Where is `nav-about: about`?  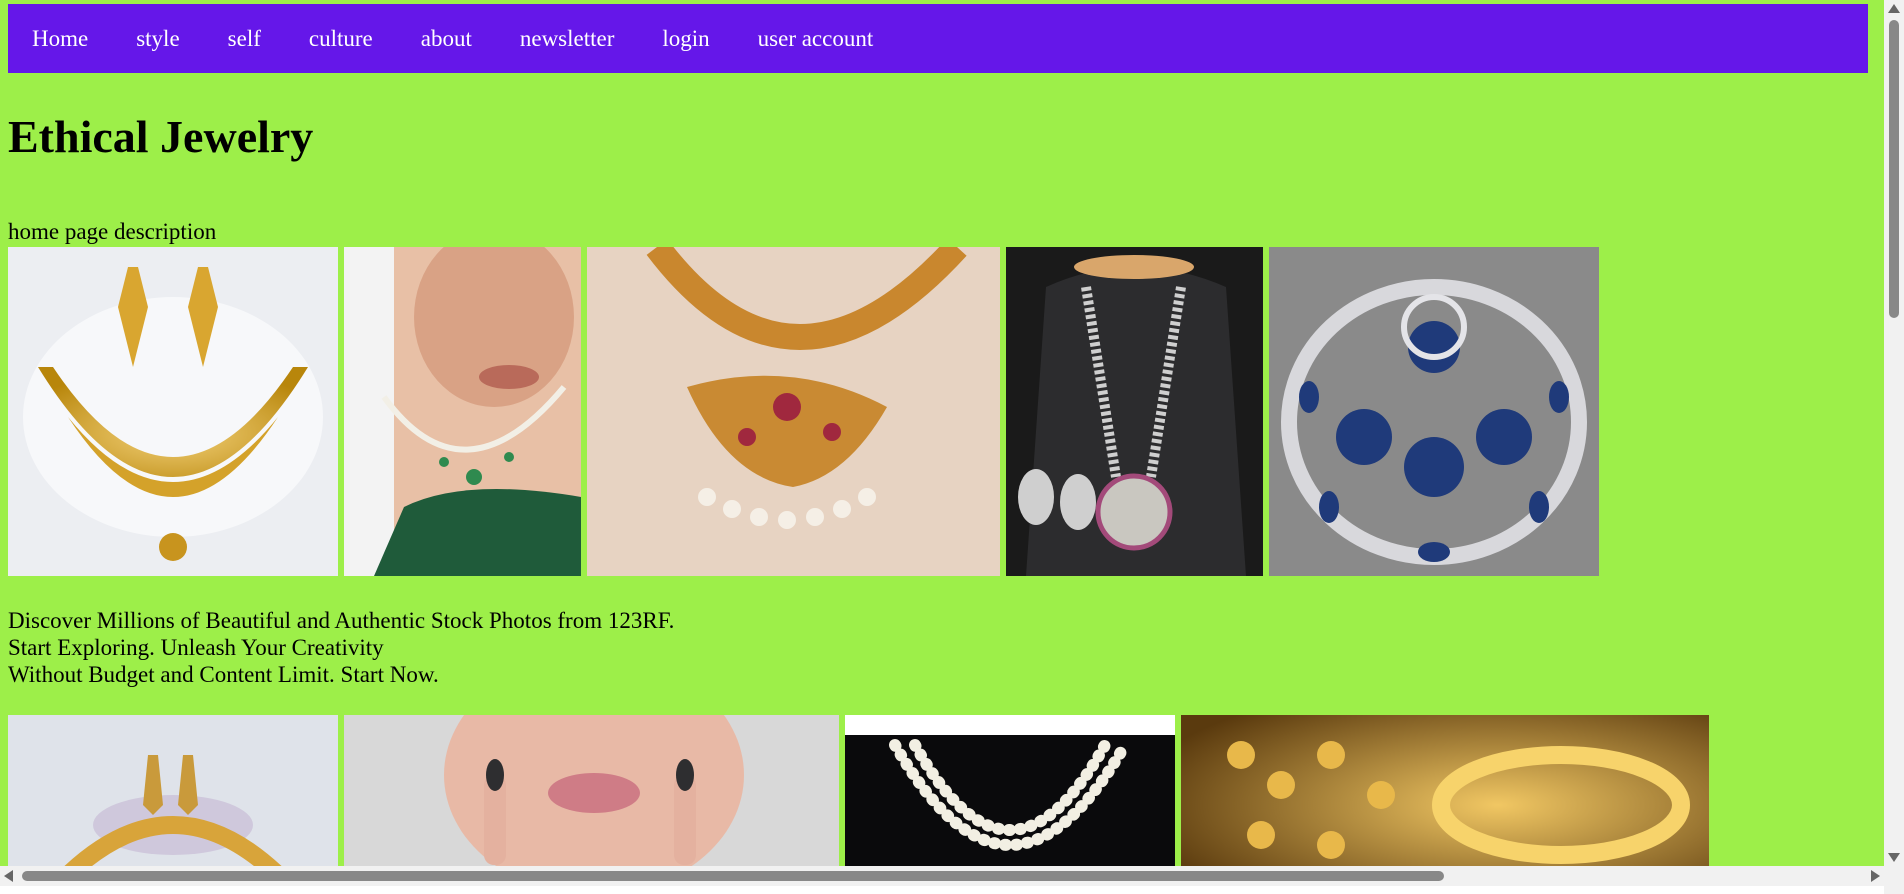
nav-about: about is located at coordinates (446, 39).